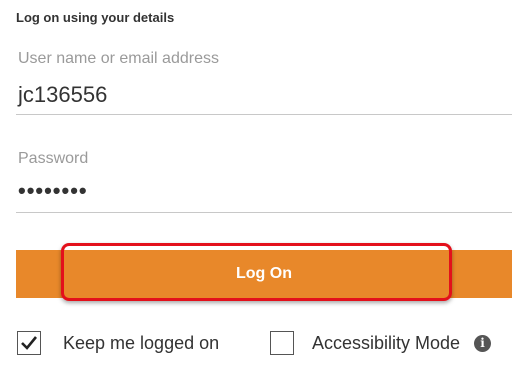 The height and width of the screenshot is (372, 513). I want to click on checkmark-icon, so click(29, 343).